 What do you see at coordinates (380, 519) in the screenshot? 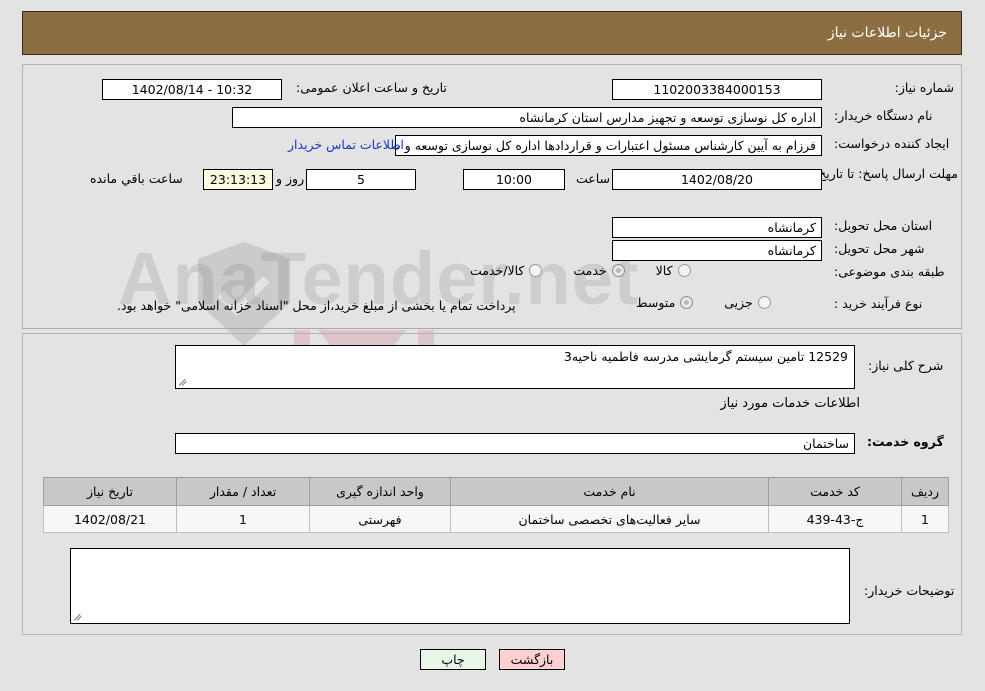
I see `cell-unit: فهرستی` at bounding box center [380, 519].